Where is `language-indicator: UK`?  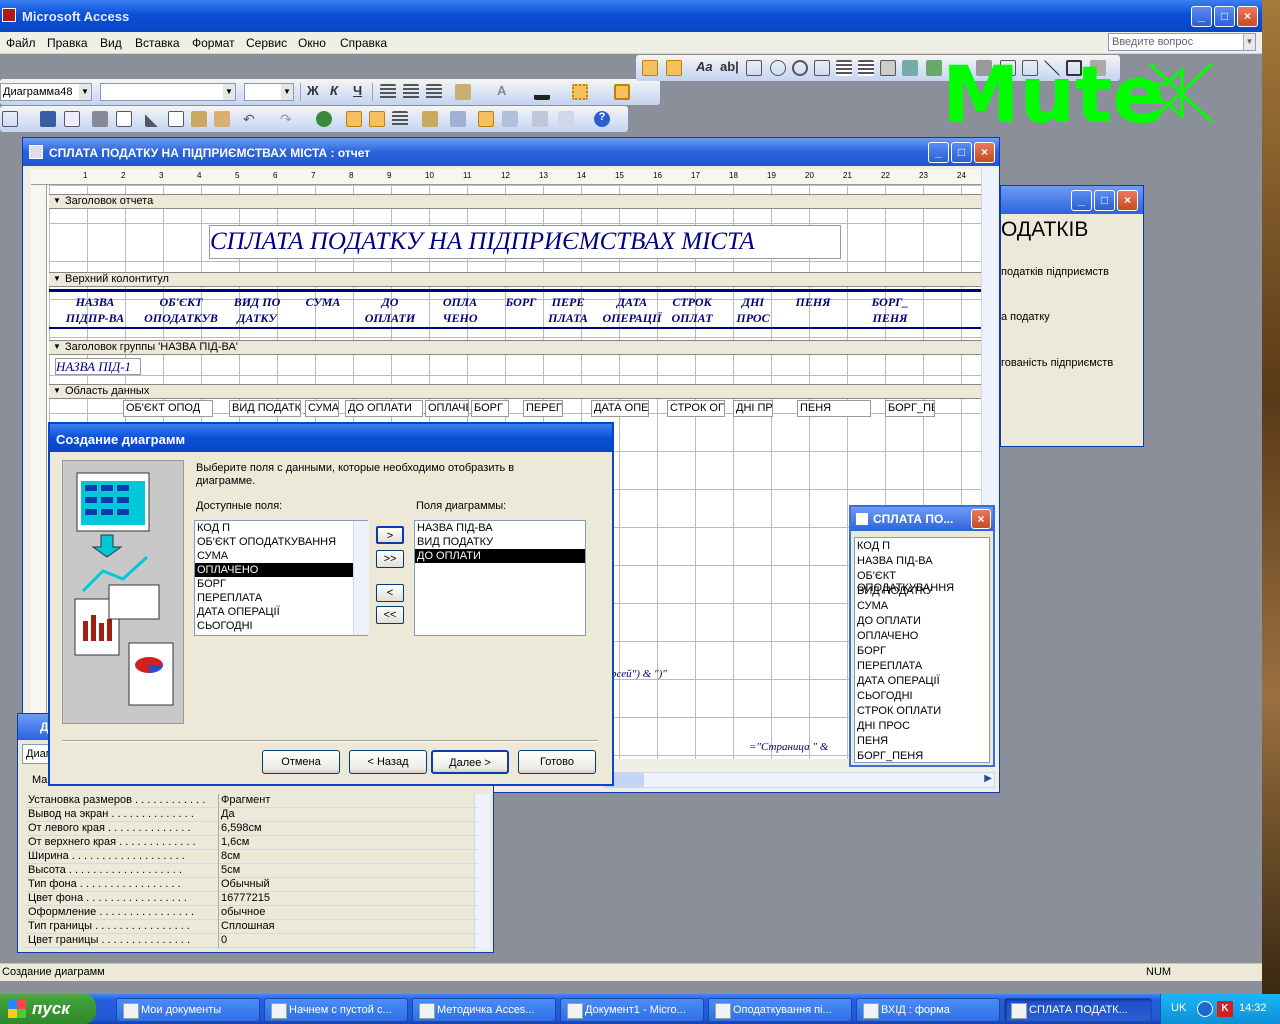 language-indicator: UK is located at coordinates (1178, 1008).